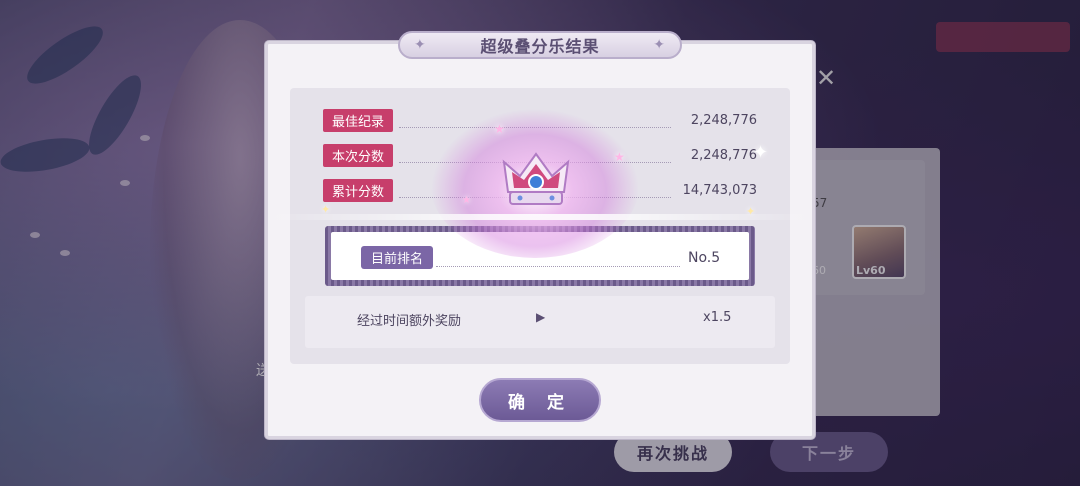 The height and width of the screenshot is (486, 1080). Describe the element at coordinates (704, 258) in the screenshot. I see `rank-value: No.5` at that location.